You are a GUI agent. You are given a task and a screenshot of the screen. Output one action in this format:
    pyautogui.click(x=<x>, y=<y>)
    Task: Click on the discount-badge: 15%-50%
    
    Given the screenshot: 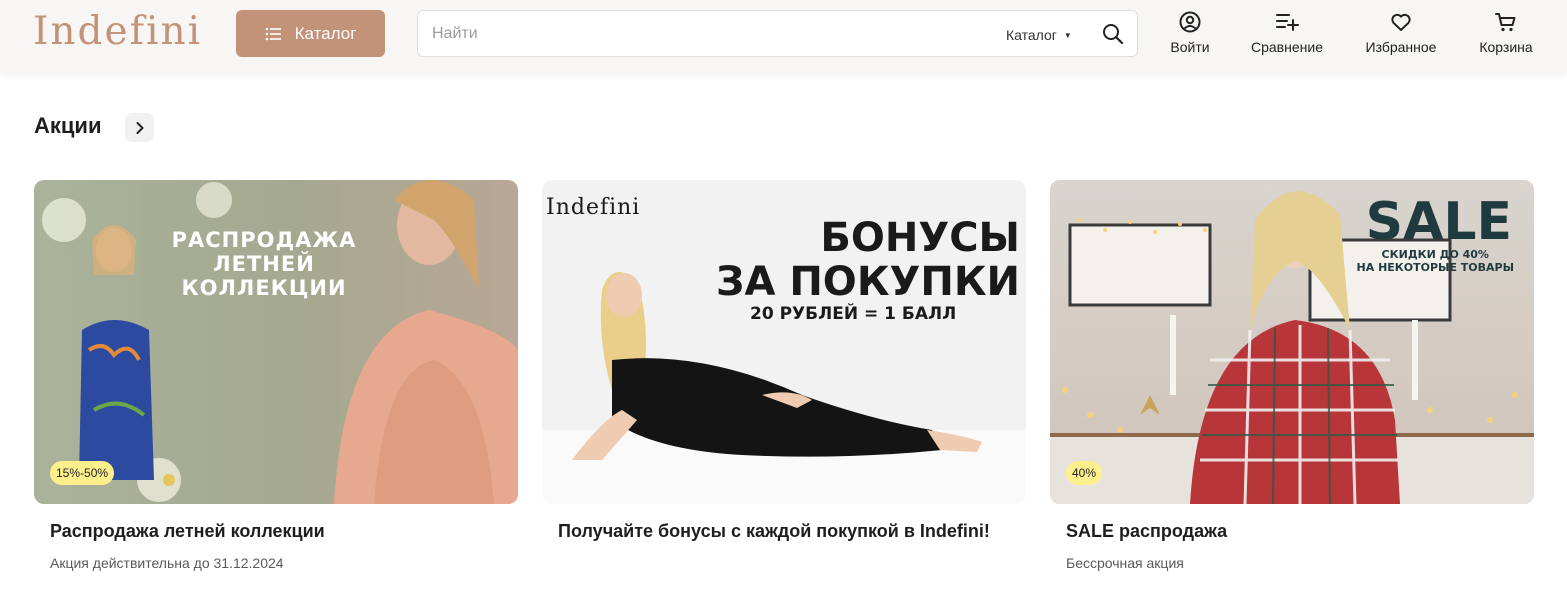 What is the action you would take?
    pyautogui.click(x=82, y=473)
    